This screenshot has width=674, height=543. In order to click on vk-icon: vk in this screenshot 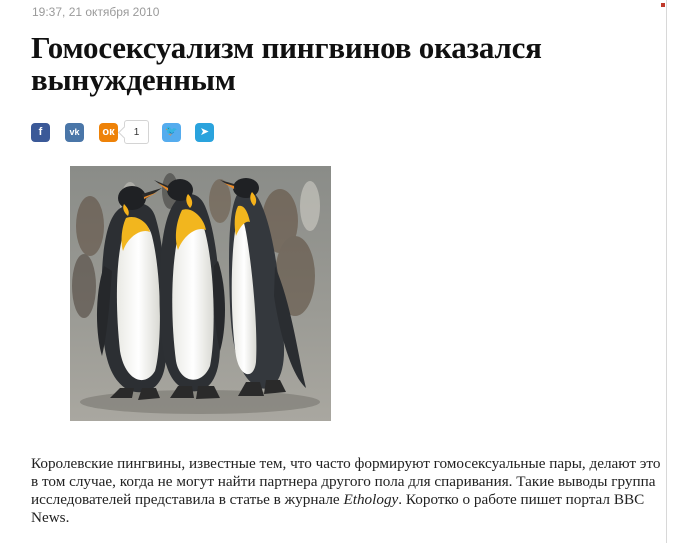, I will do `click(74, 131)`.